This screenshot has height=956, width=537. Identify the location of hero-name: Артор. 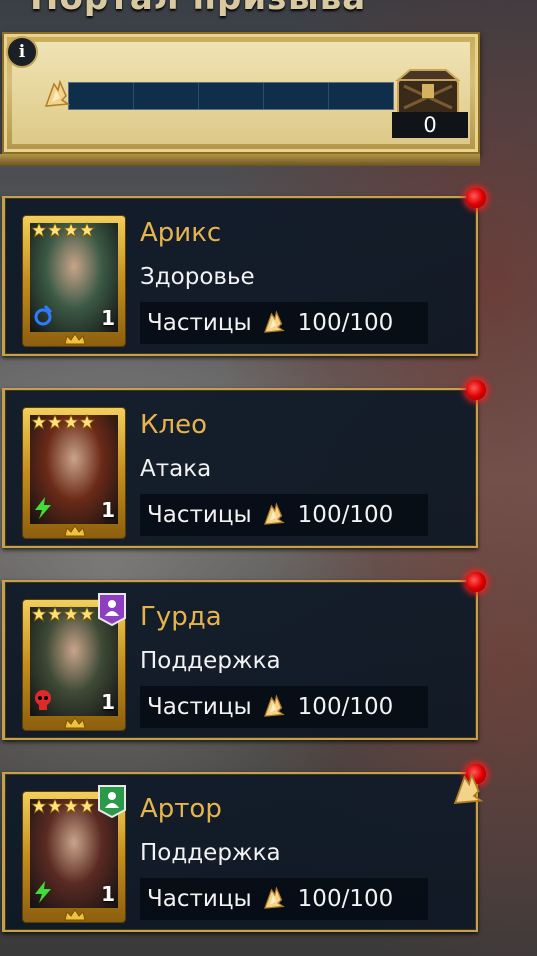
(181, 809).